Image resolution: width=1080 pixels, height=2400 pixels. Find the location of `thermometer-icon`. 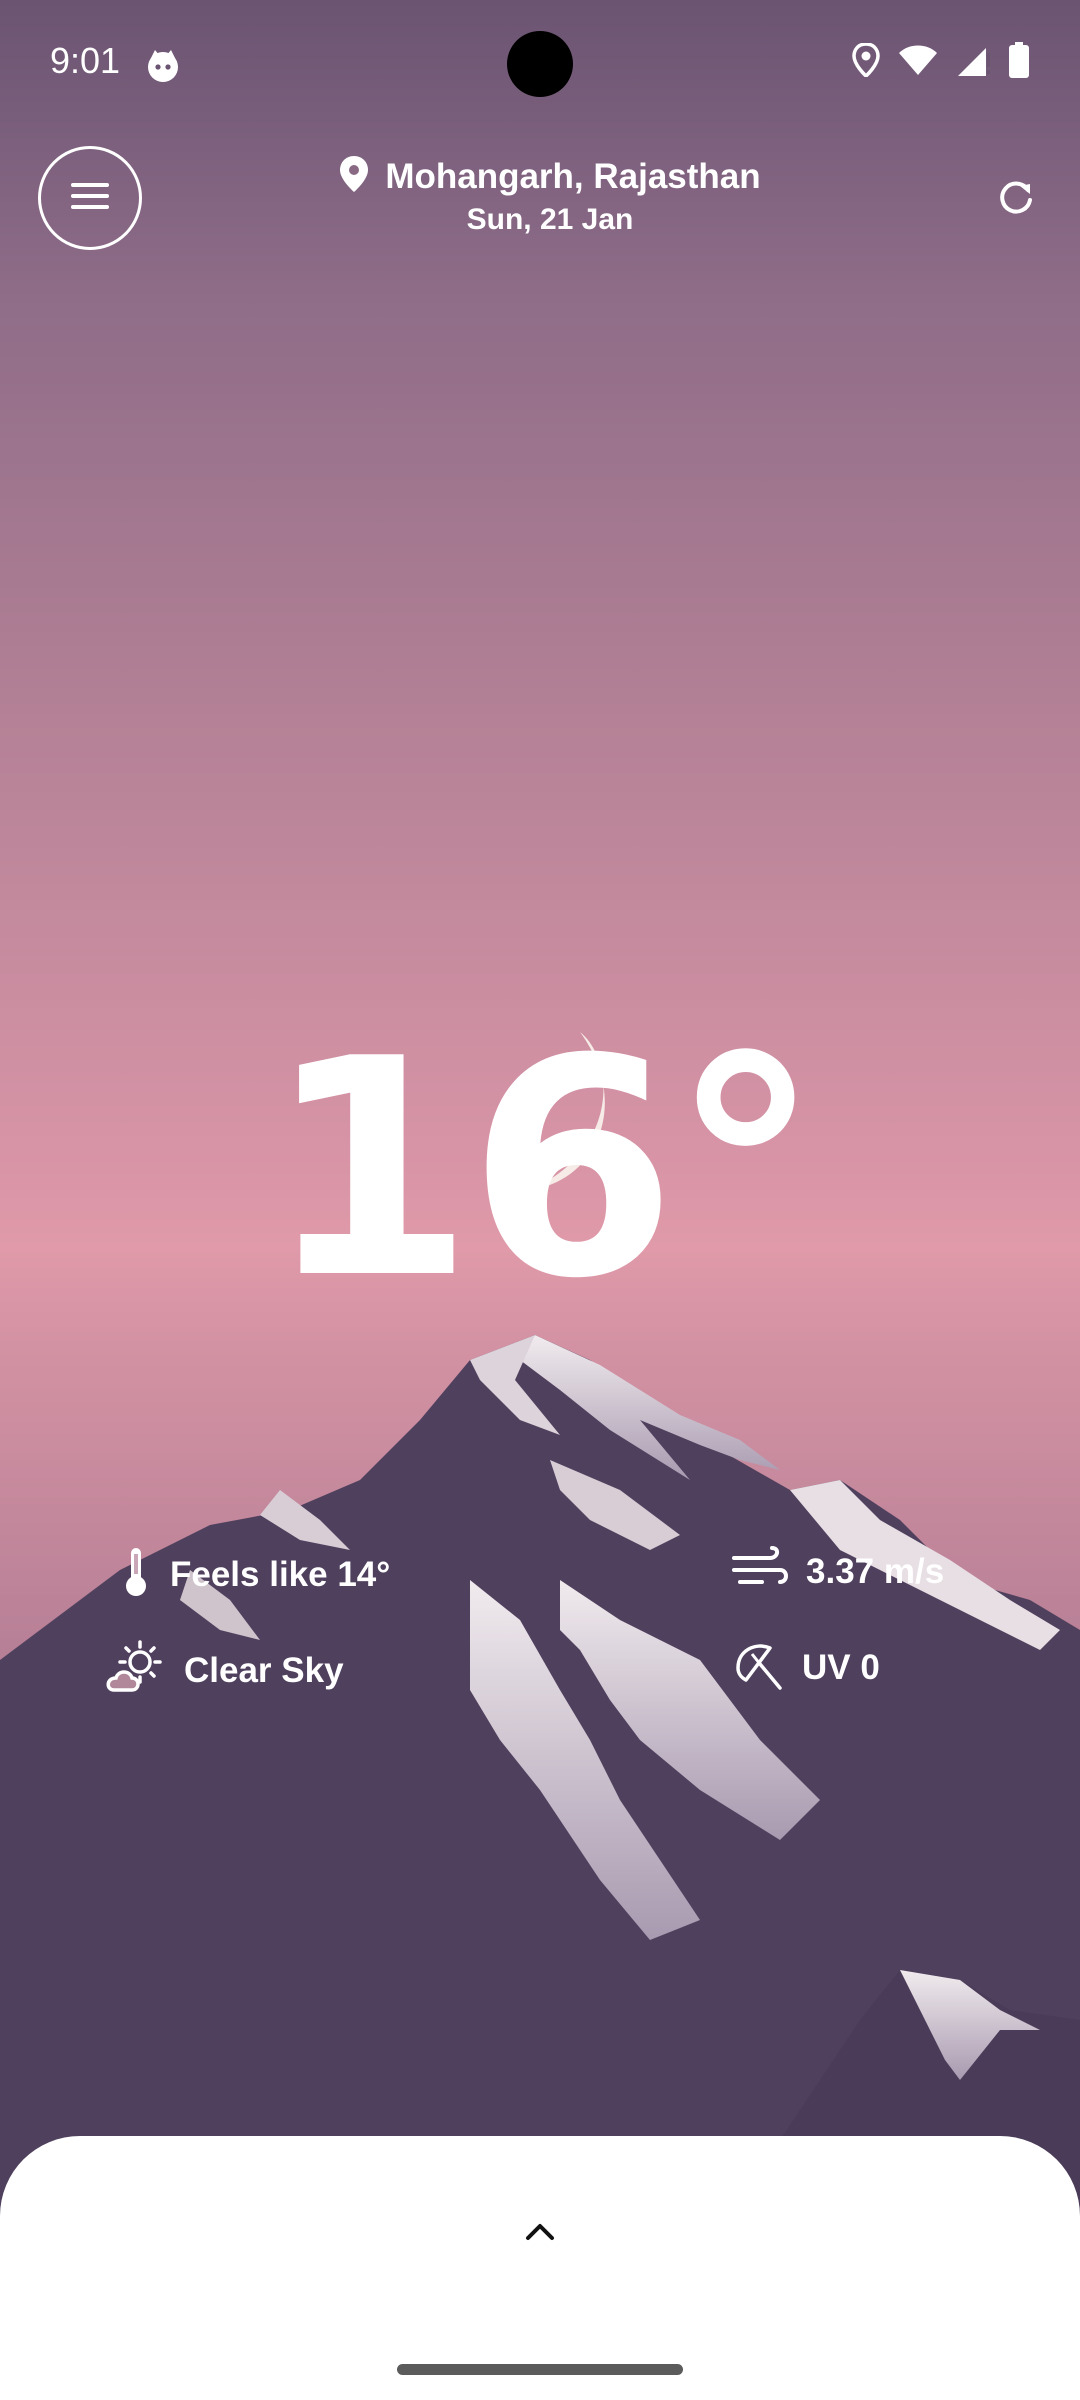

thermometer-icon is located at coordinates (136, 1574).